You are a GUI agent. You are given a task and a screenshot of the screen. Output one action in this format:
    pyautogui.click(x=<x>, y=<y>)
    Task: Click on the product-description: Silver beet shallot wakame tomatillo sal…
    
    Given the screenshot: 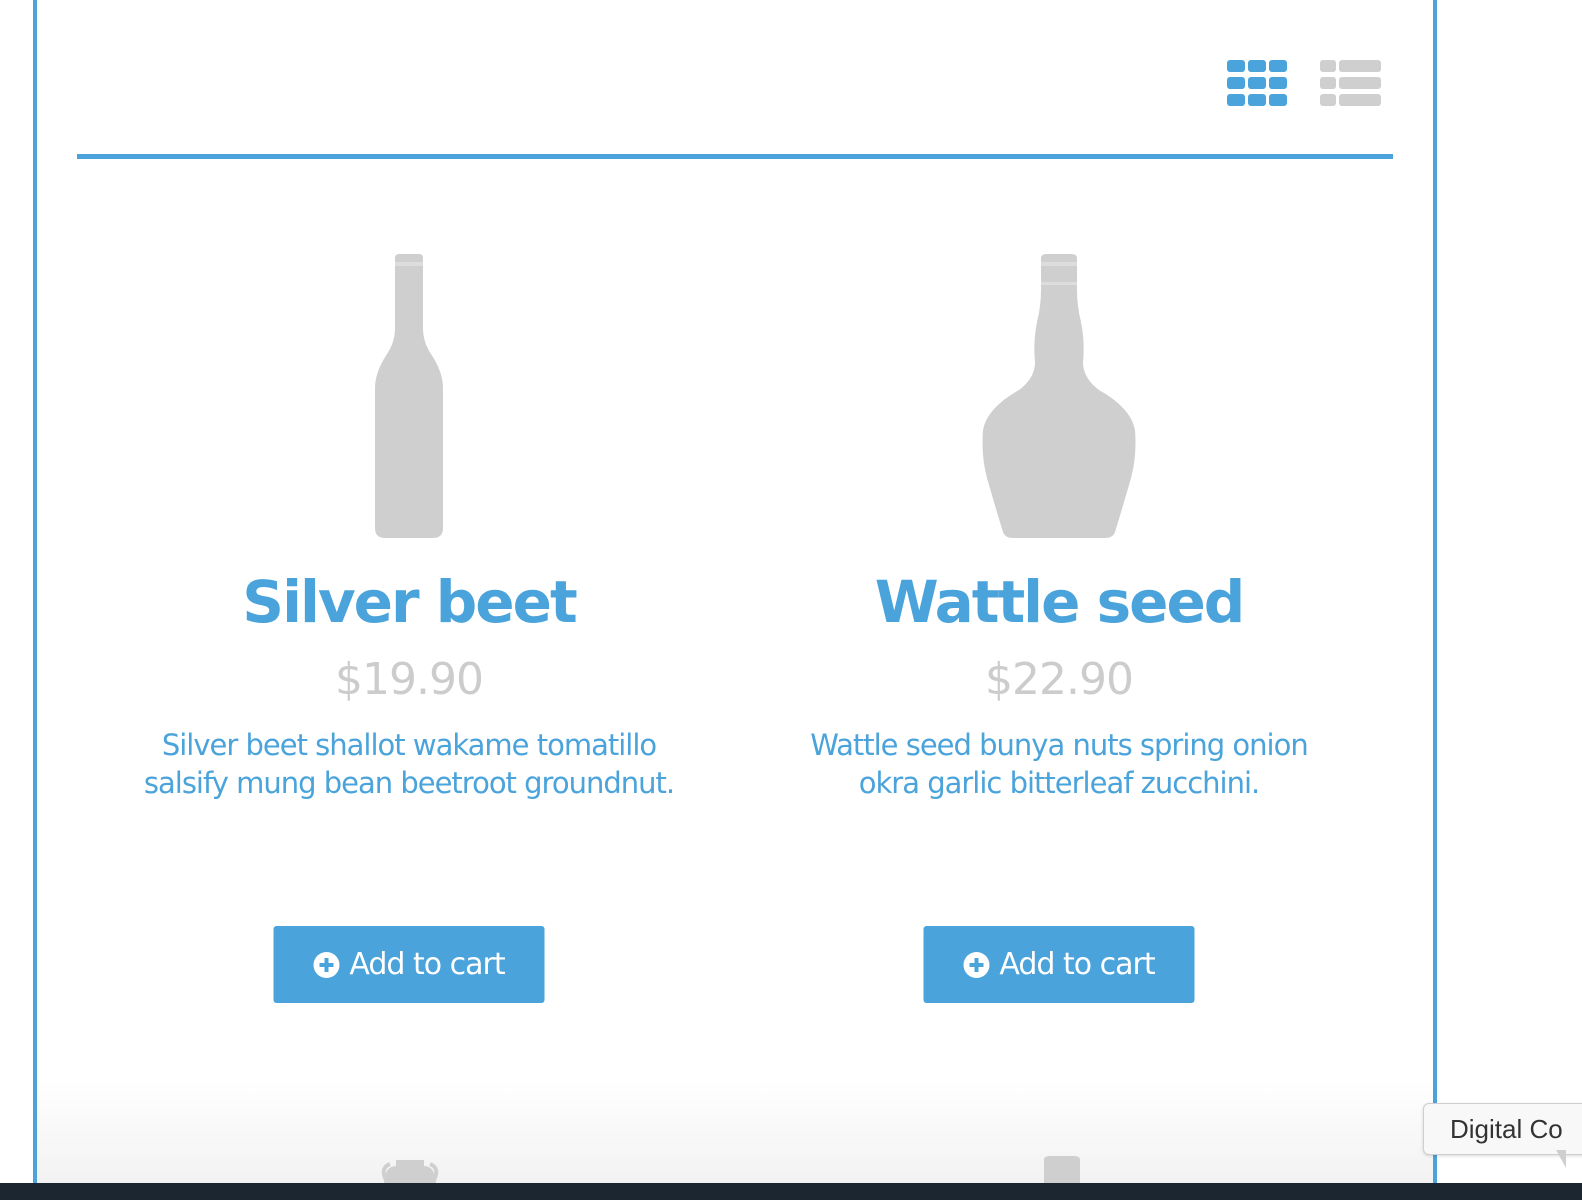 What is the action you would take?
    pyautogui.click(x=409, y=764)
    